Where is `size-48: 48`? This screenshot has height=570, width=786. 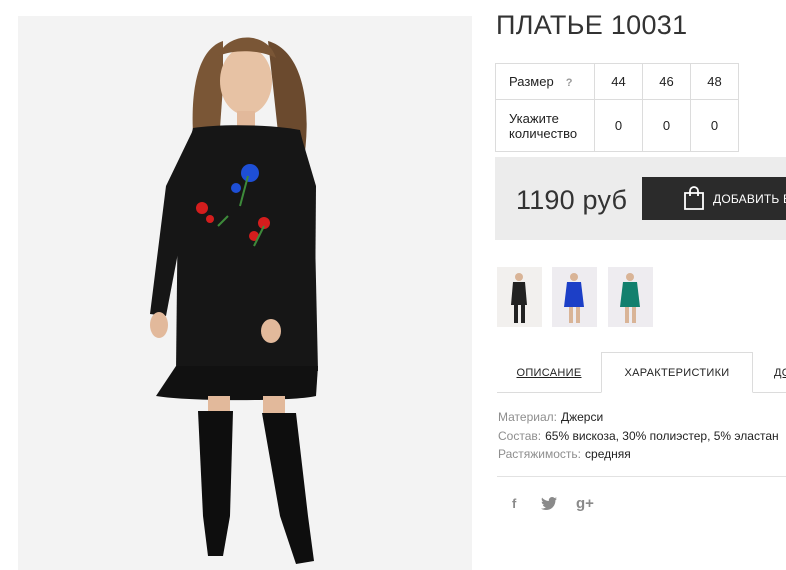
size-48: 48 is located at coordinates (714, 81).